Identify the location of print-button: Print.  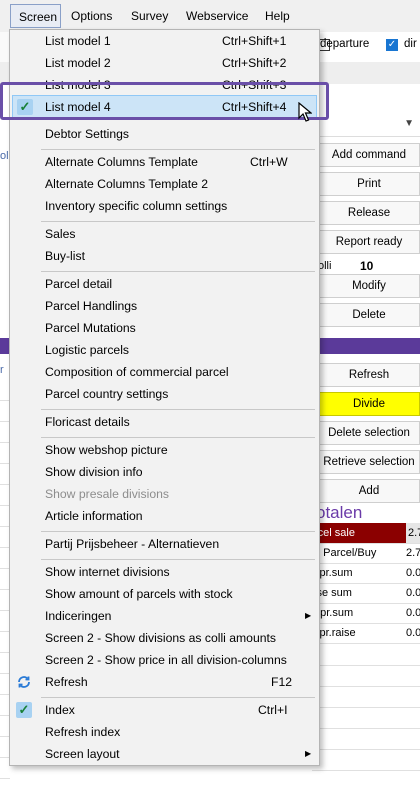
(369, 184).